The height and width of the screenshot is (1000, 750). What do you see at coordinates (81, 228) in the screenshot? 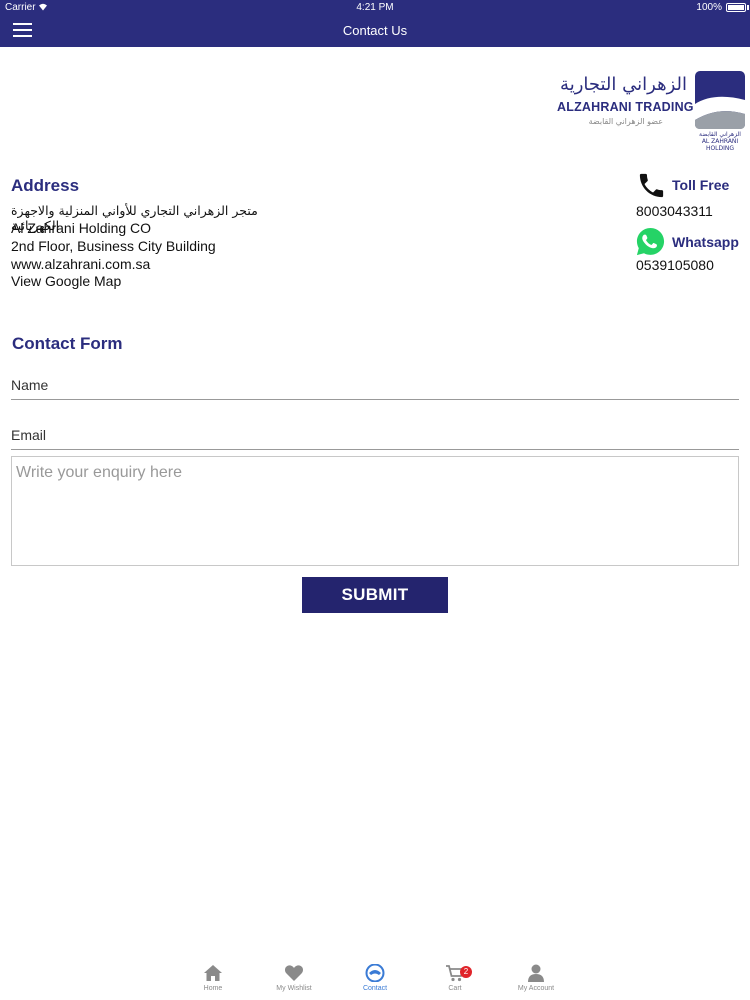
I see `address-line-1: Al Zahrani Holding CO` at bounding box center [81, 228].